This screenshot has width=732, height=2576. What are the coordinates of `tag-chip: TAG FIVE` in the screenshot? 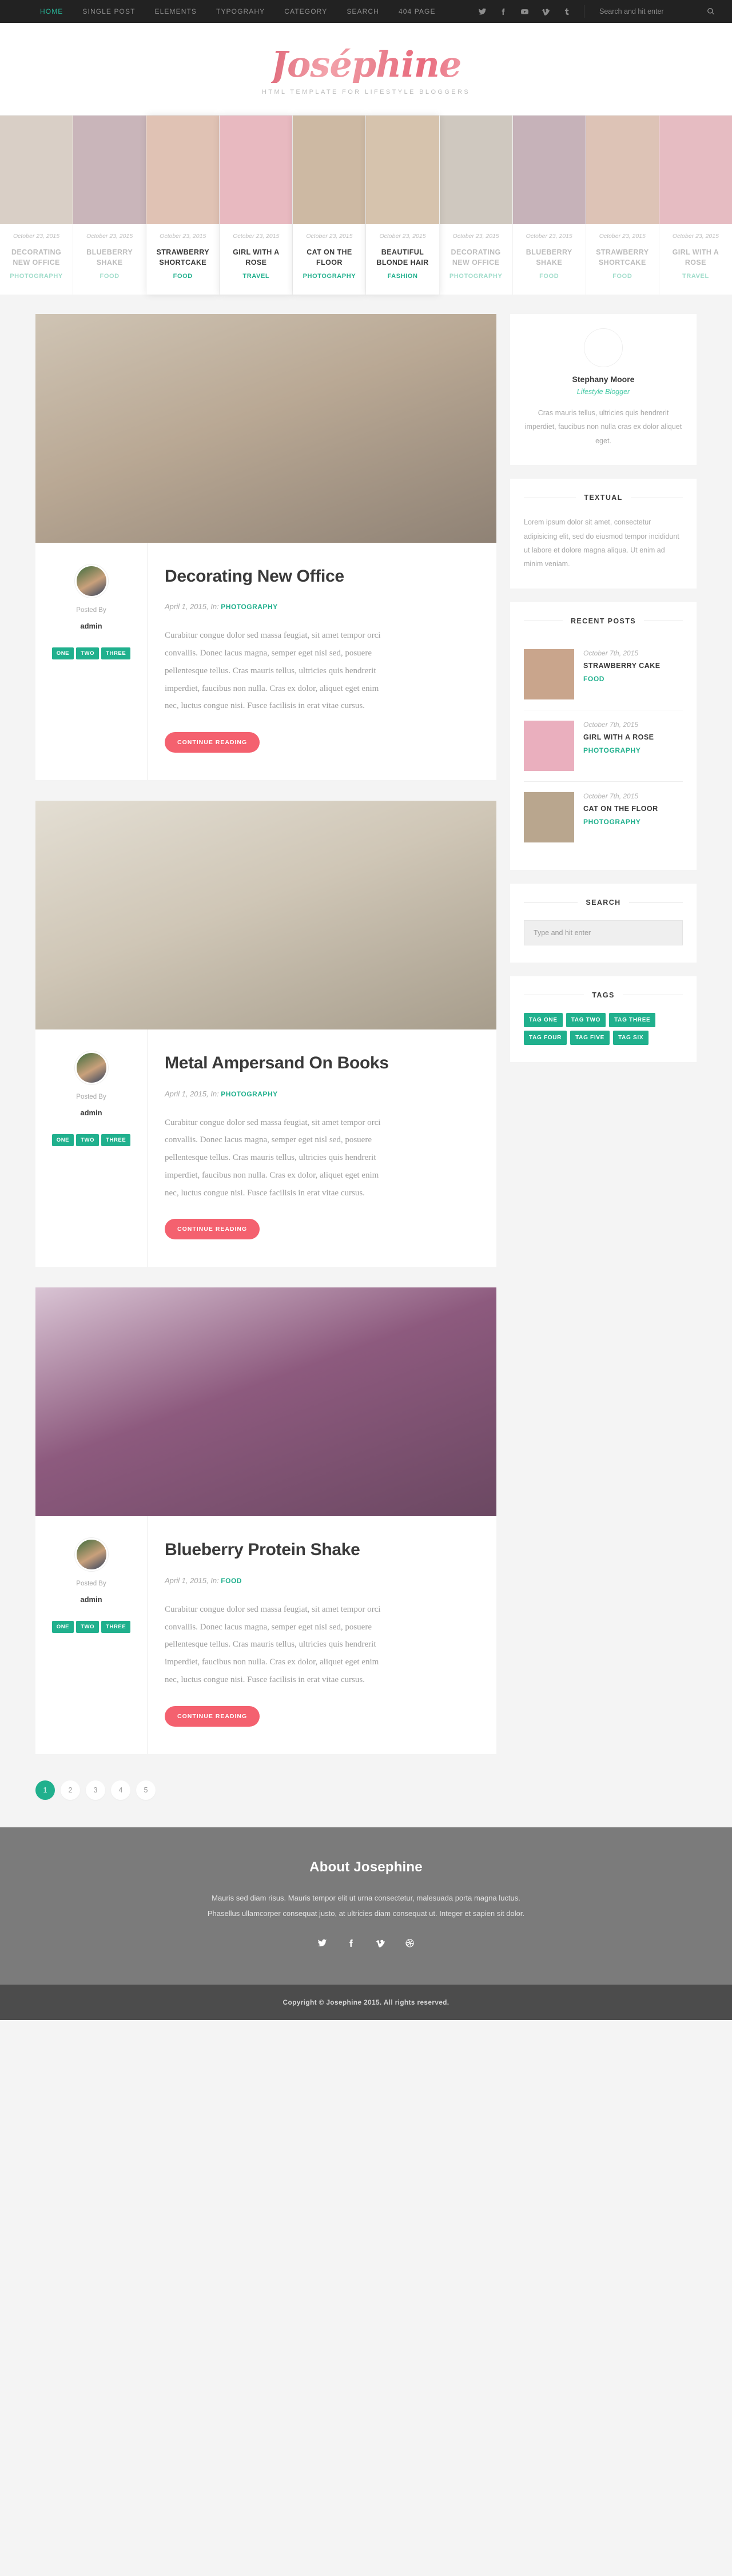 It's located at (590, 1037).